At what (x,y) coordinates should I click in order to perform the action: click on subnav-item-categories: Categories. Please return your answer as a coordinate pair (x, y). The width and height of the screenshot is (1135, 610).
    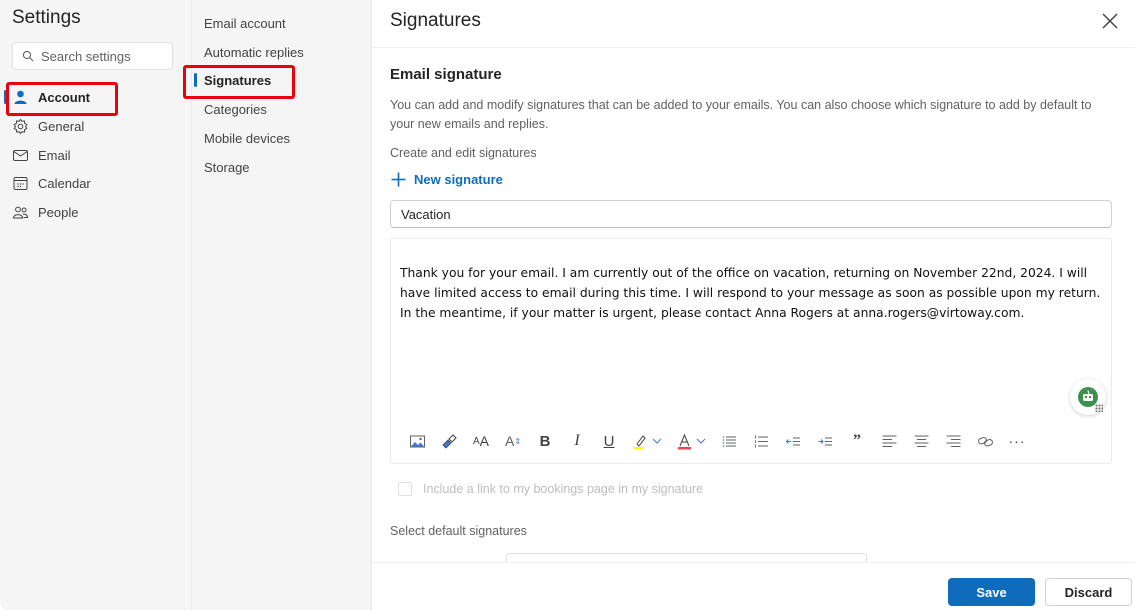
    Looking at the image, I should click on (235, 109).